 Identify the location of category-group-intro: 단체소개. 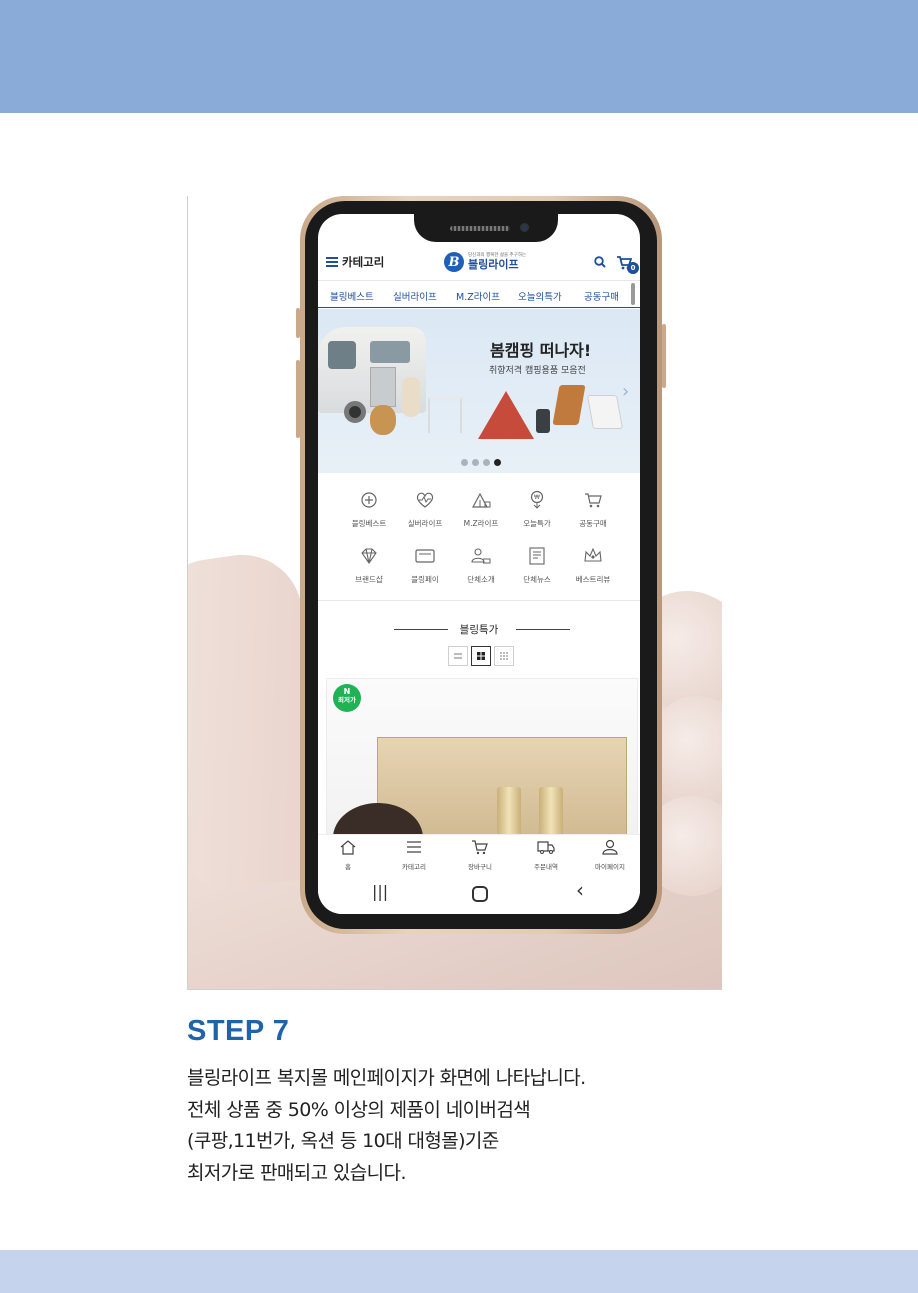
(481, 565).